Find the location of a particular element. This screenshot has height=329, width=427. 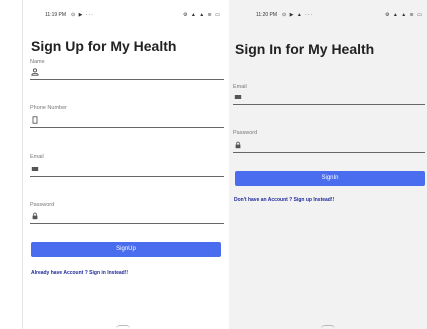

signin-button: SignIn is located at coordinates (330, 178).